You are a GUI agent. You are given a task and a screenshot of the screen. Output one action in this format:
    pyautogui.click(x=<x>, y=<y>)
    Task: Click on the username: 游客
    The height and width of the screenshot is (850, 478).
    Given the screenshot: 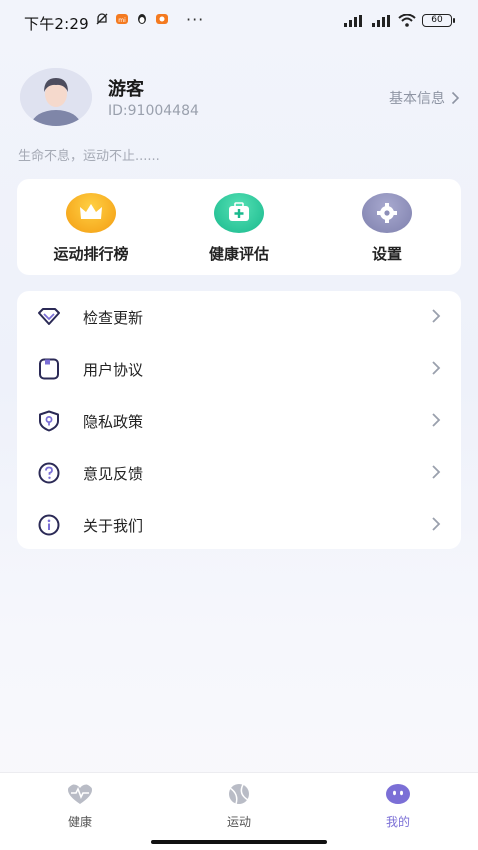 What is the action you would take?
    pyautogui.click(x=126, y=89)
    